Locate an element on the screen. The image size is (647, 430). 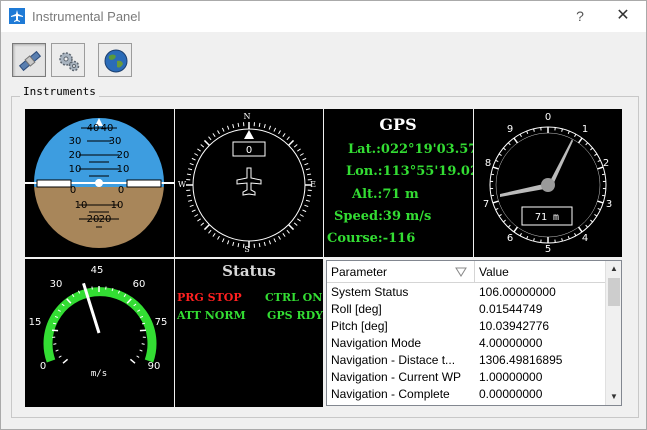
altimeter: 0 1 2 3 4 5 6 7 8 9 71 m is located at coordinates (548, 183).